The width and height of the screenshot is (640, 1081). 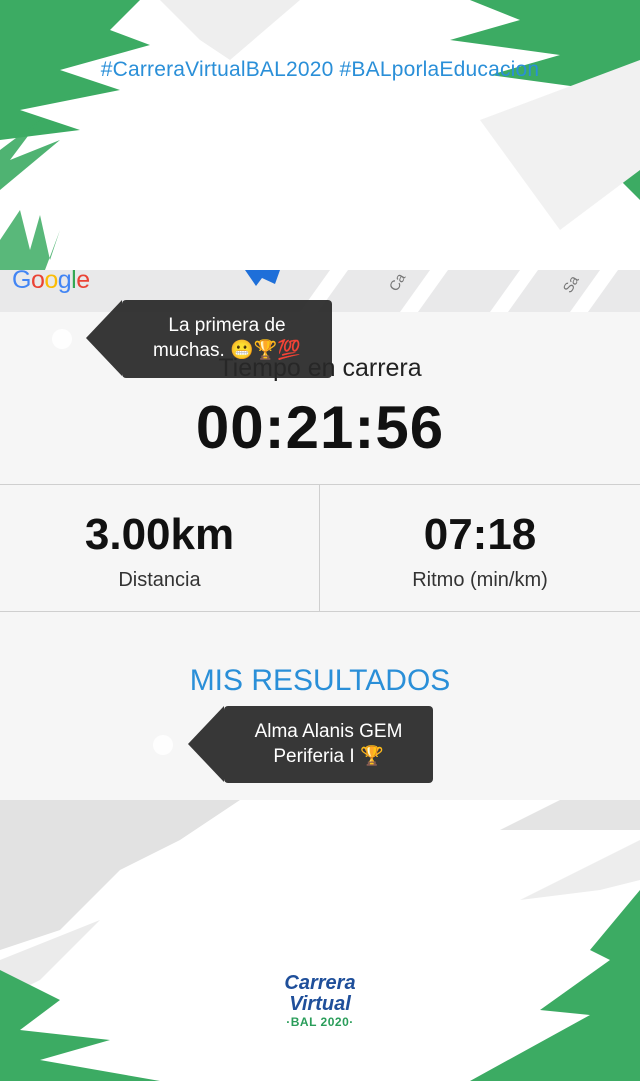 I want to click on pace-label: Ritmo (min/km), so click(x=480, y=580).